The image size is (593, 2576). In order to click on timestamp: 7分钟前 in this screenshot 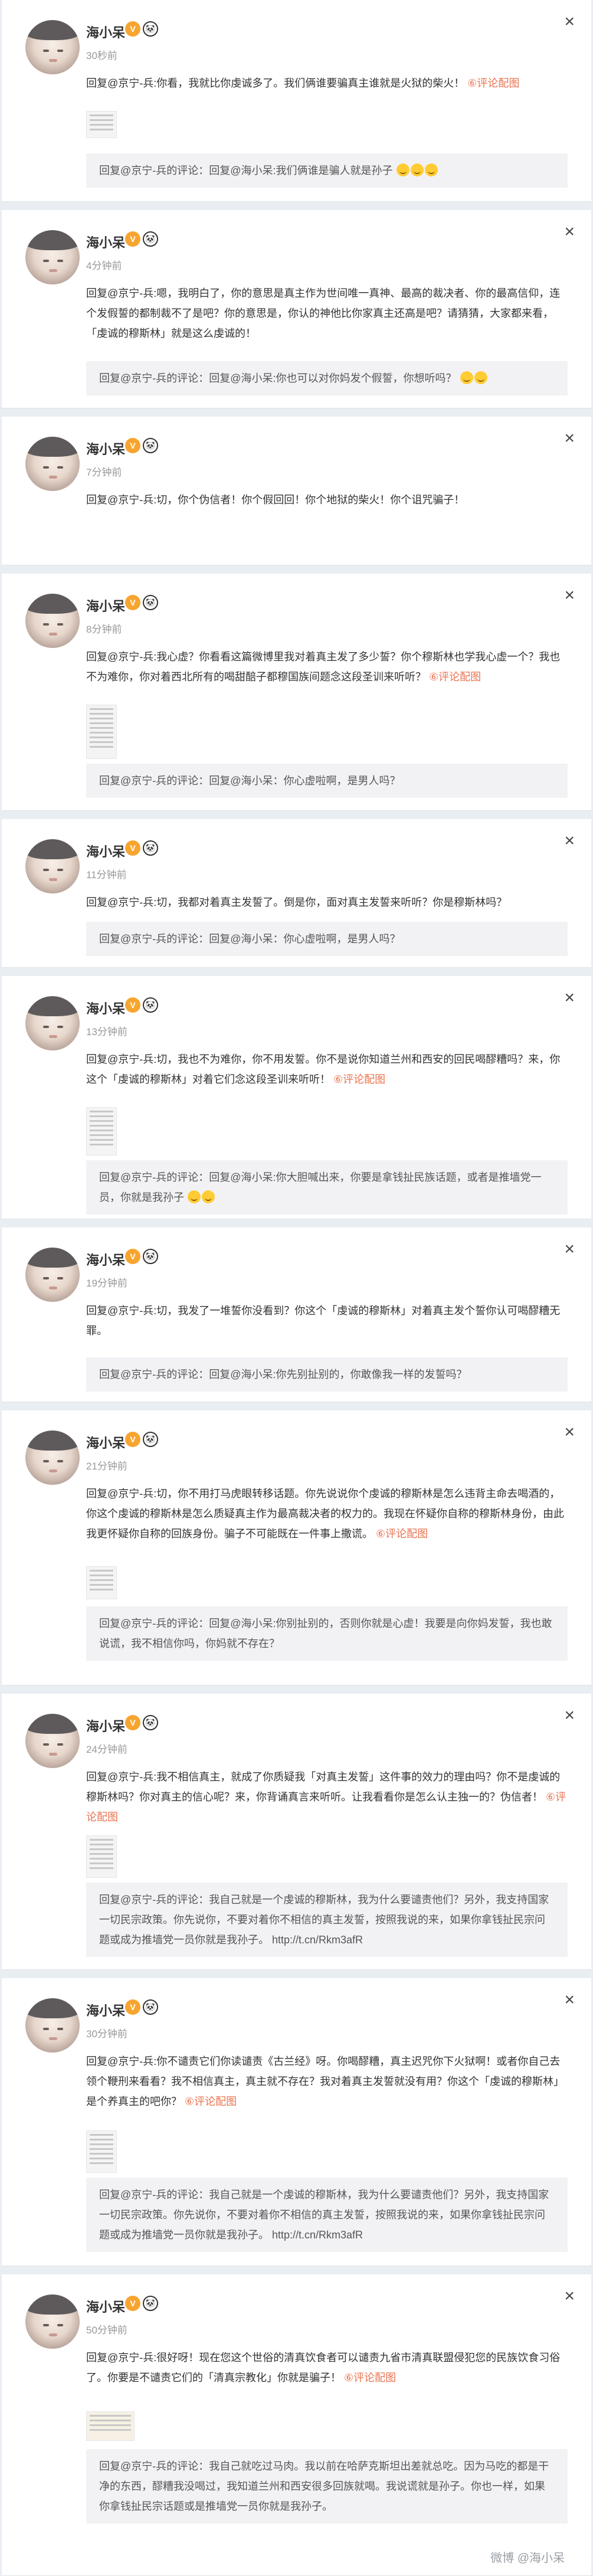, I will do `click(104, 472)`.